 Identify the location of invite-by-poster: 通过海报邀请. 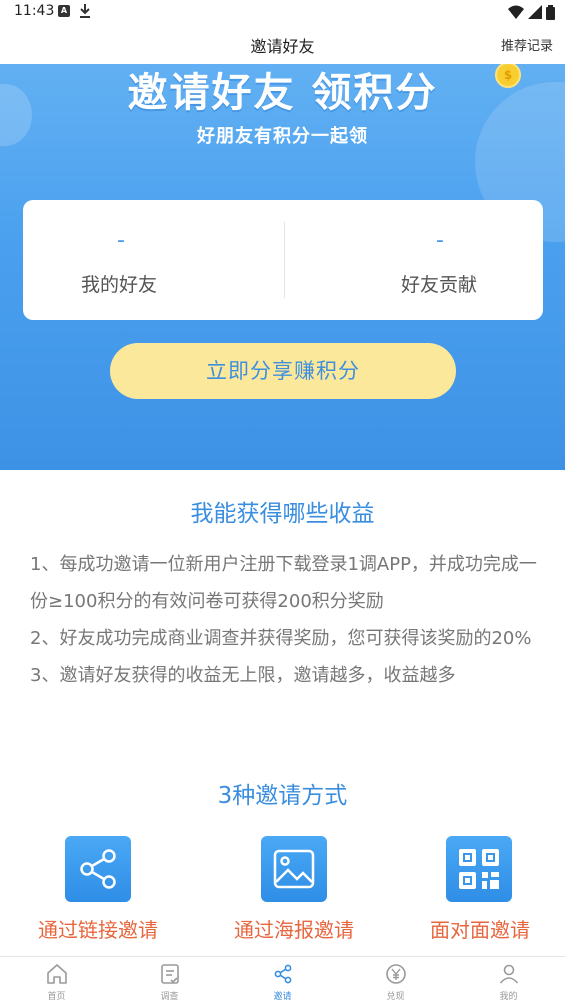
(294, 891).